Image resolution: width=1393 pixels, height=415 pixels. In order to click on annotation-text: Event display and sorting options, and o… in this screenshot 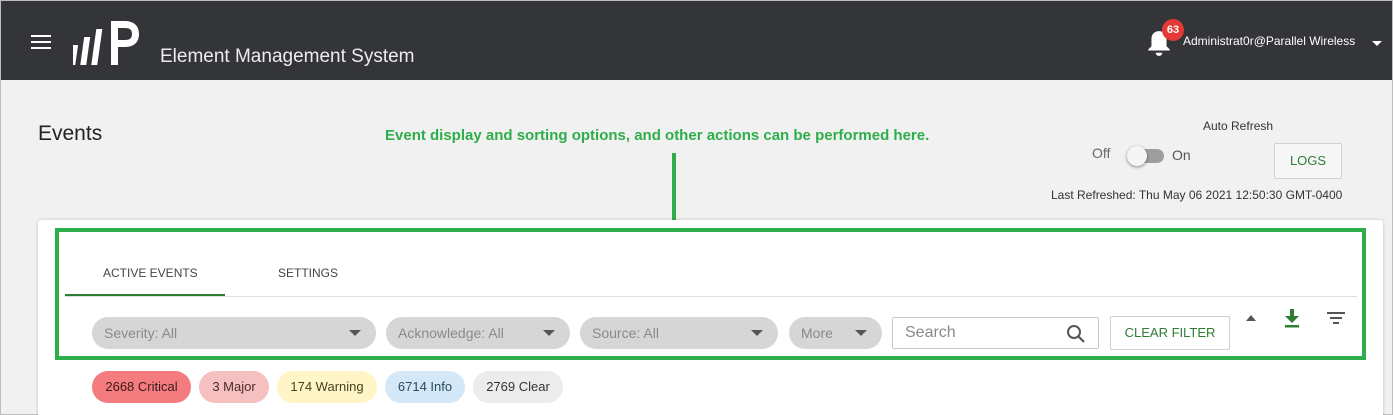, I will do `click(657, 135)`.